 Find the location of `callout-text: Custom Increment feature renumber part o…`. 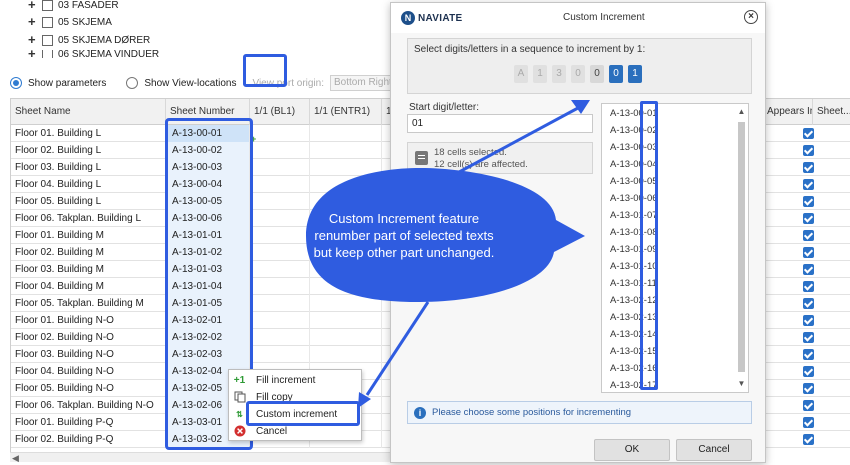

callout-text: Custom Increment feature renumber part o… is located at coordinates (404, 235).